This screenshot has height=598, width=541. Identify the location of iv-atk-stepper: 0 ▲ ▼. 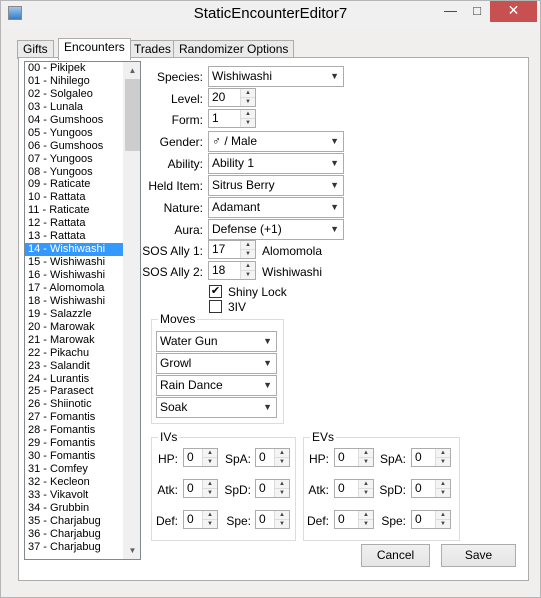
(200, 488).